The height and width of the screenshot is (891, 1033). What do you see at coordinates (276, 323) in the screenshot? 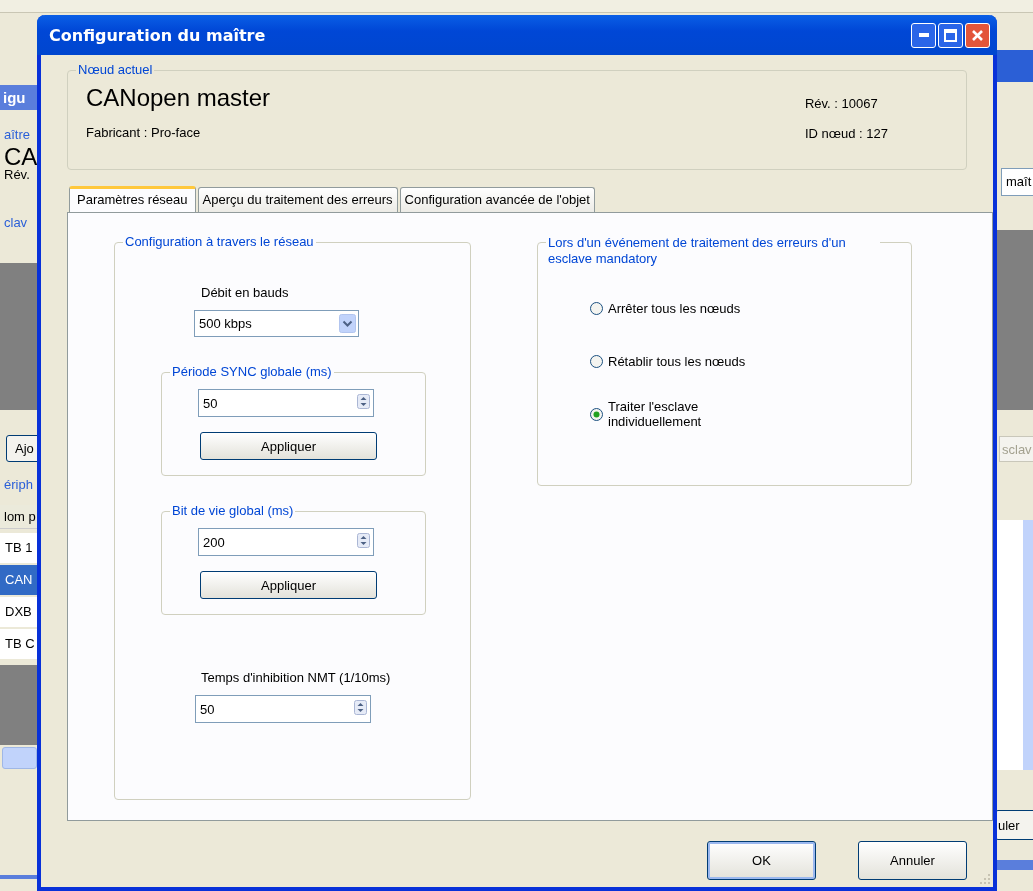
I see `baud-dropdown: 500 kbps` at bounding box center [276, 323].